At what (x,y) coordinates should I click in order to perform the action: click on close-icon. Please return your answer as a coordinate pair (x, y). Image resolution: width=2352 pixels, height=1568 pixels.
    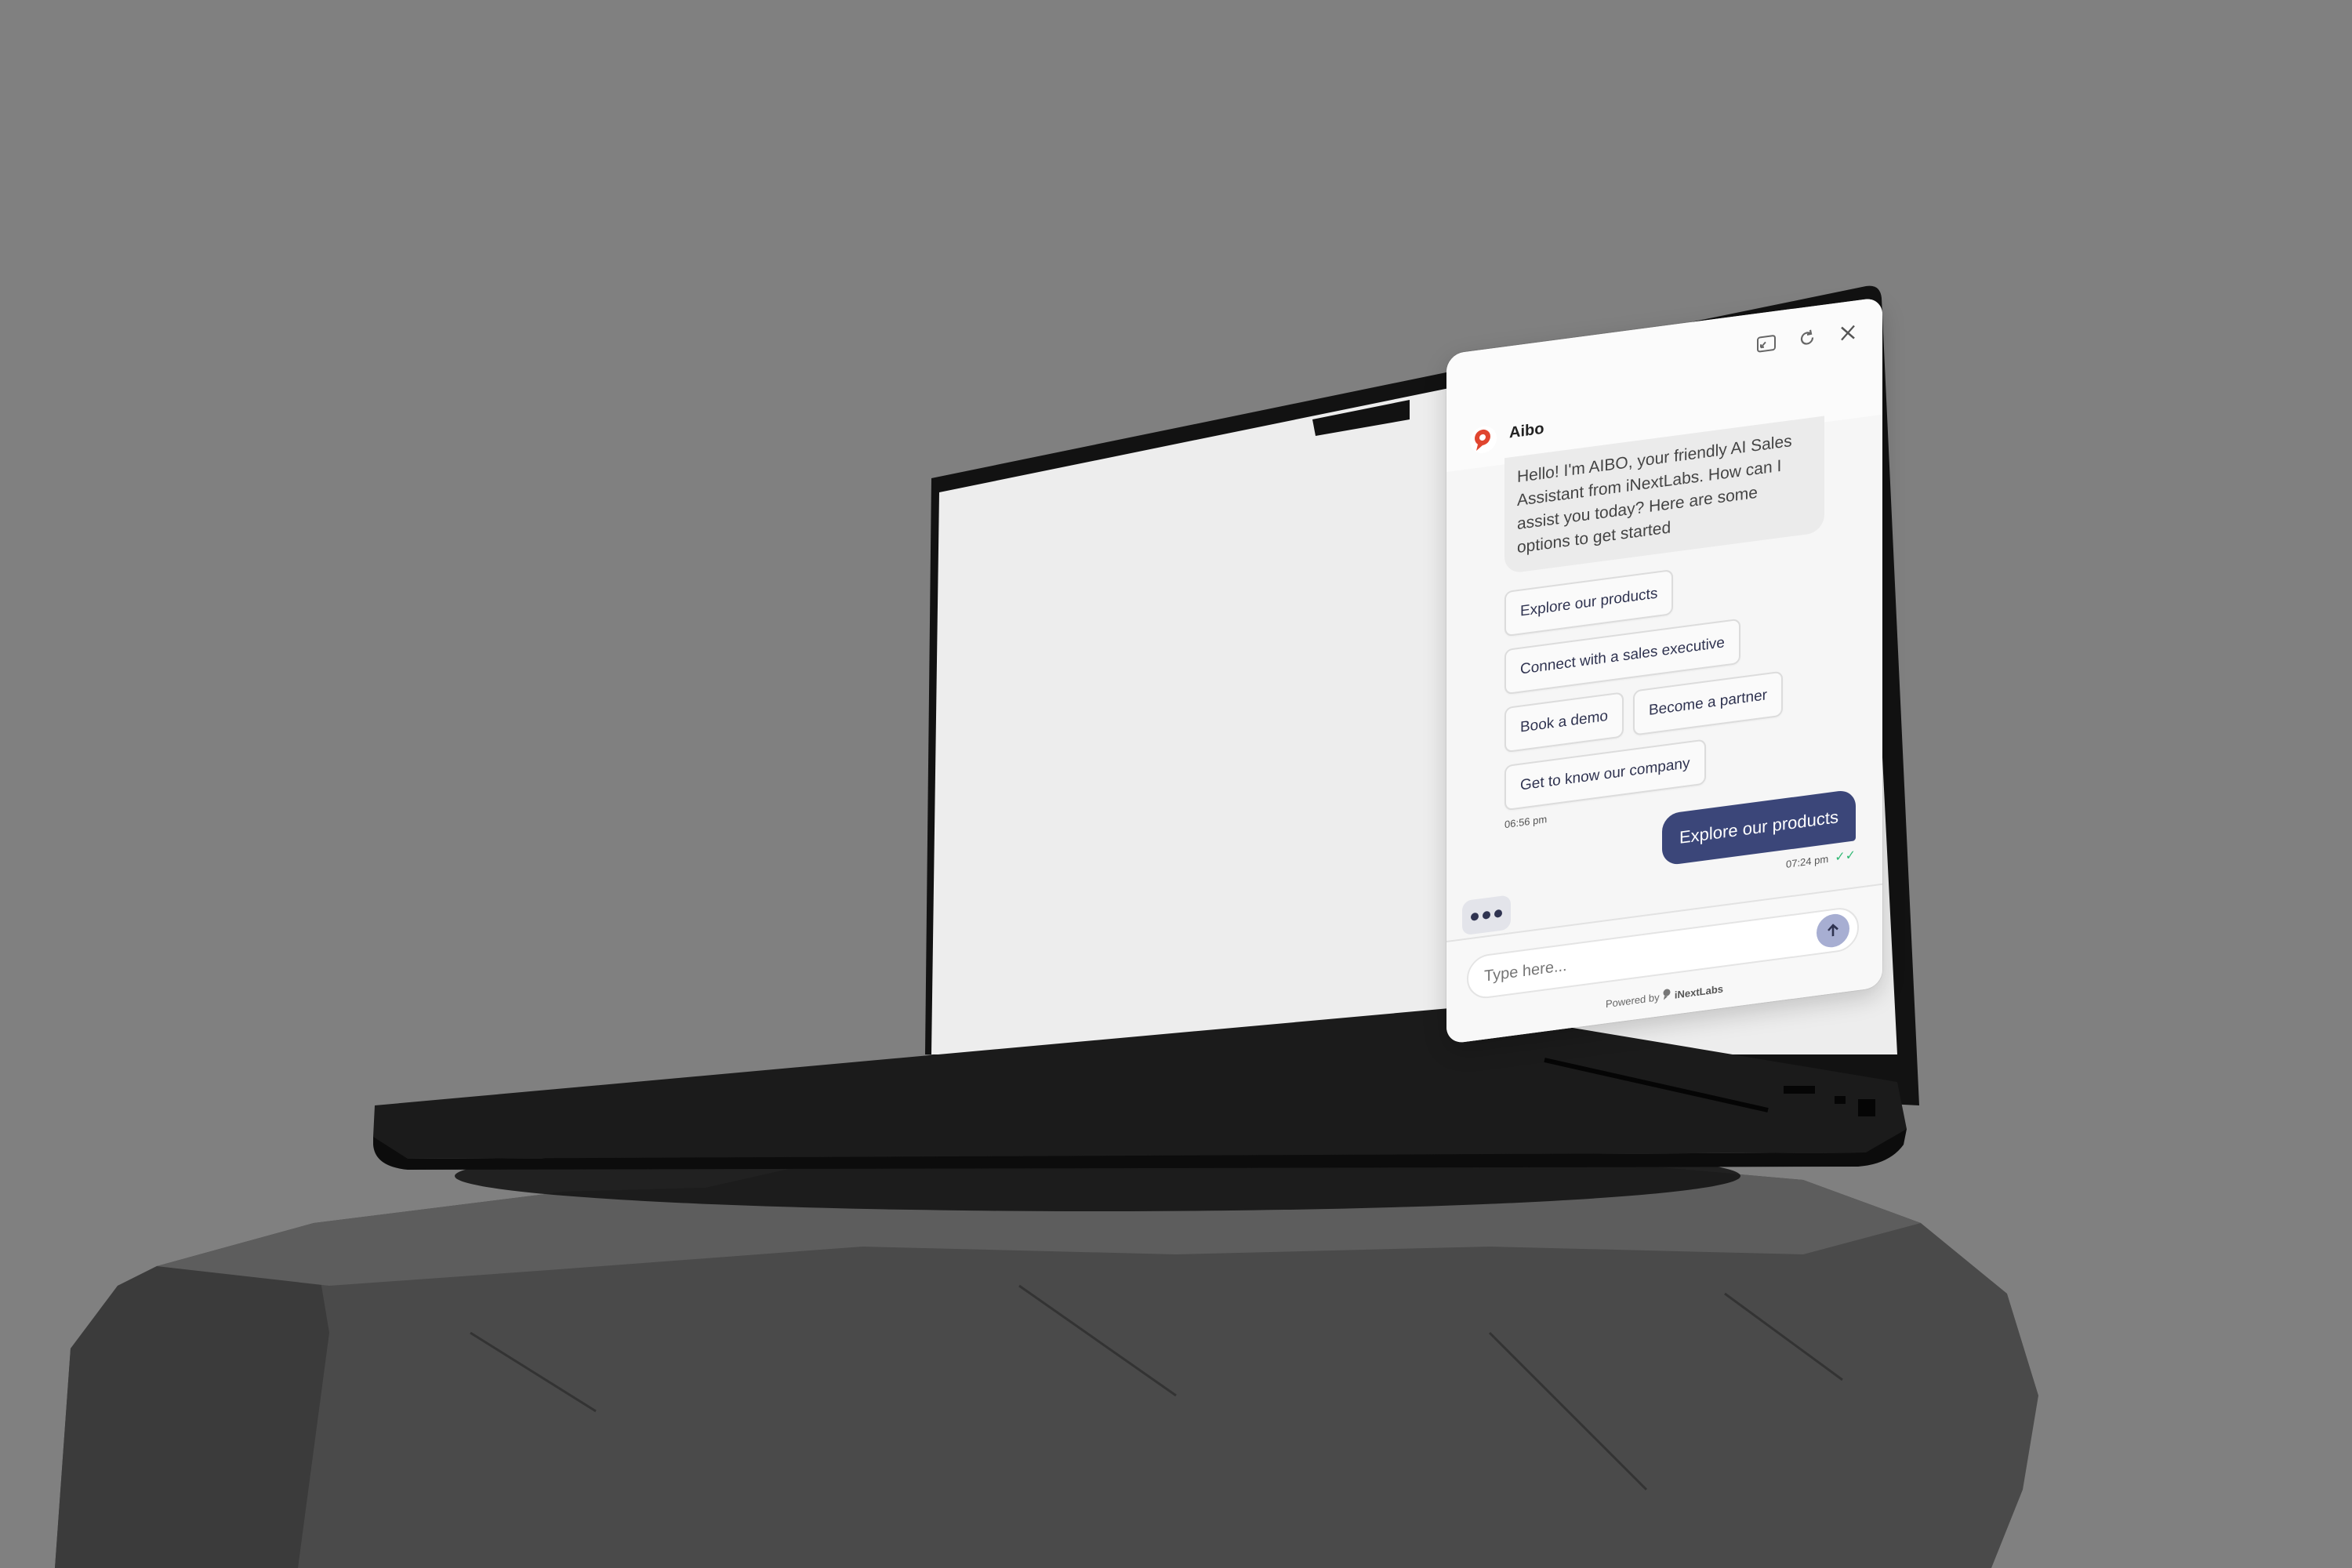
    Looking at the image, I should click on (1848, 333).